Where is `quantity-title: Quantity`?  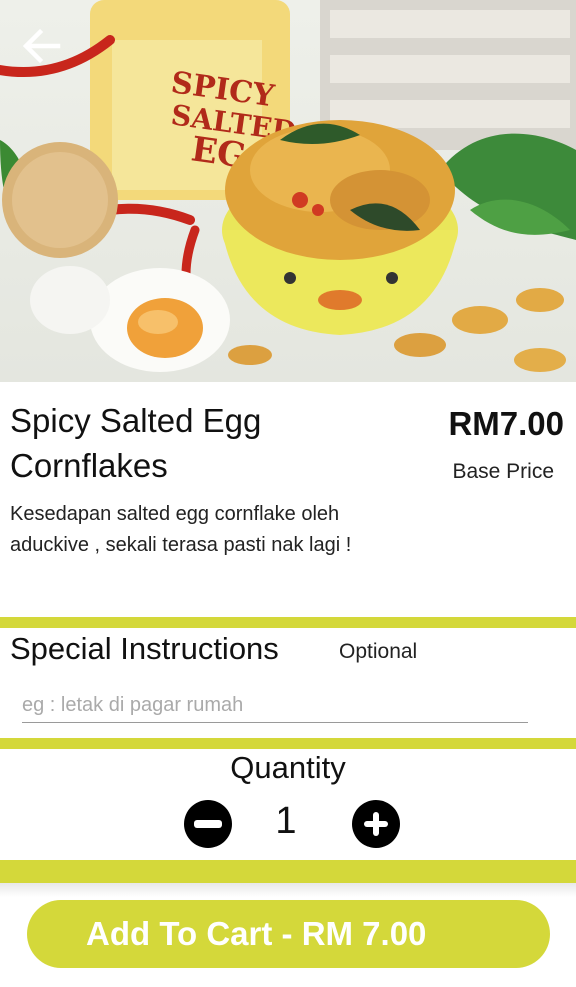
quantity-title: Quantity is located at coordinates (288, 767).